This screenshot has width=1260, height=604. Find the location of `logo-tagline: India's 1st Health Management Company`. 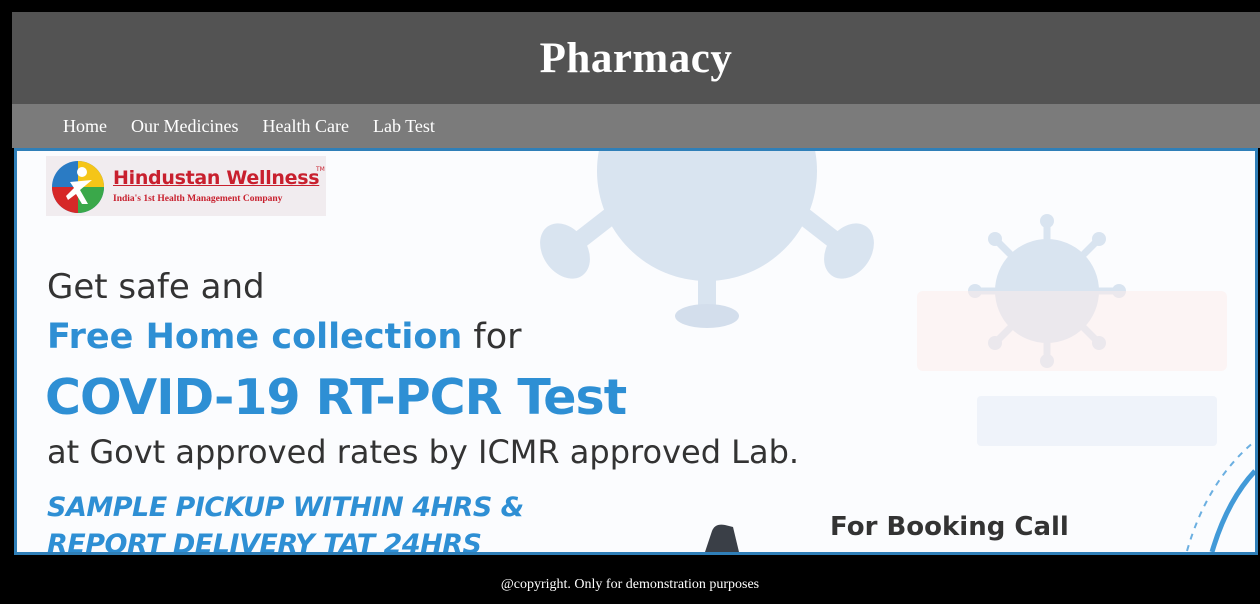

logo-tagline: India's 1st Health Management Company is located at coordinates (198, 199).